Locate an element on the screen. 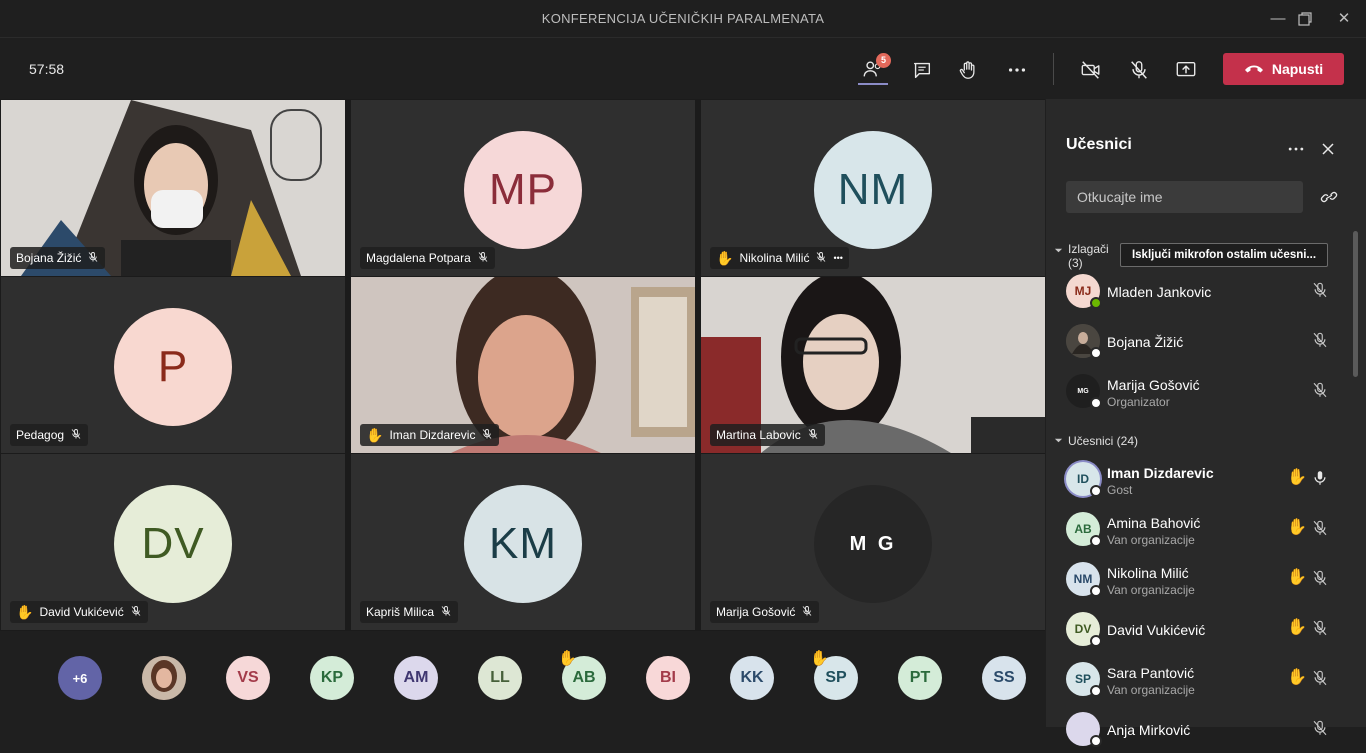  minimize-icon: — is located at coordinates (1278, 19).